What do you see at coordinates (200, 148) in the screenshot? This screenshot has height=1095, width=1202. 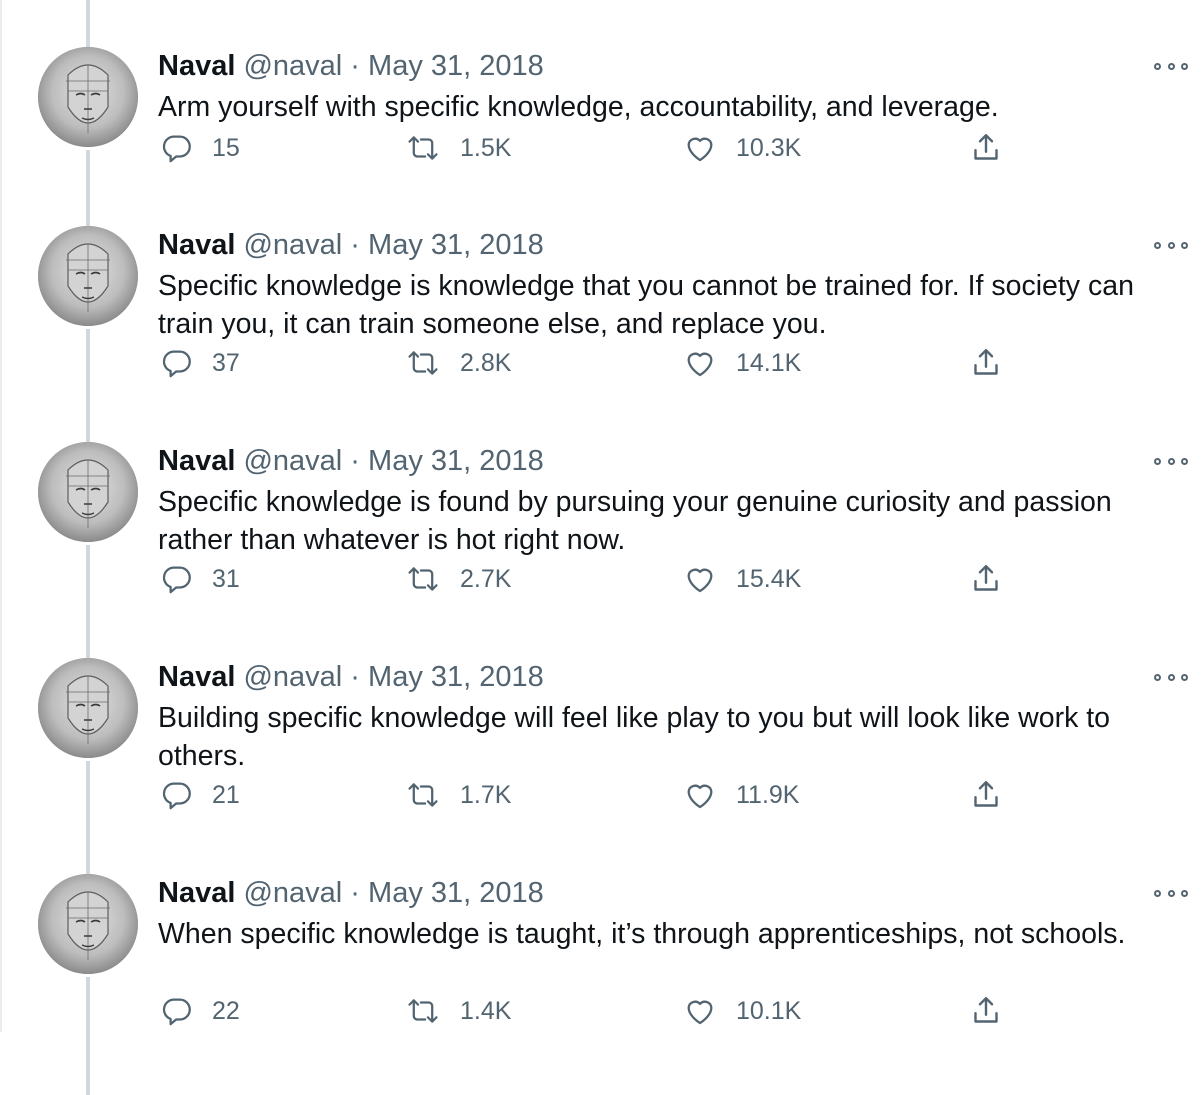 I see `reply-button: 15` at bounding box center [200, 148].